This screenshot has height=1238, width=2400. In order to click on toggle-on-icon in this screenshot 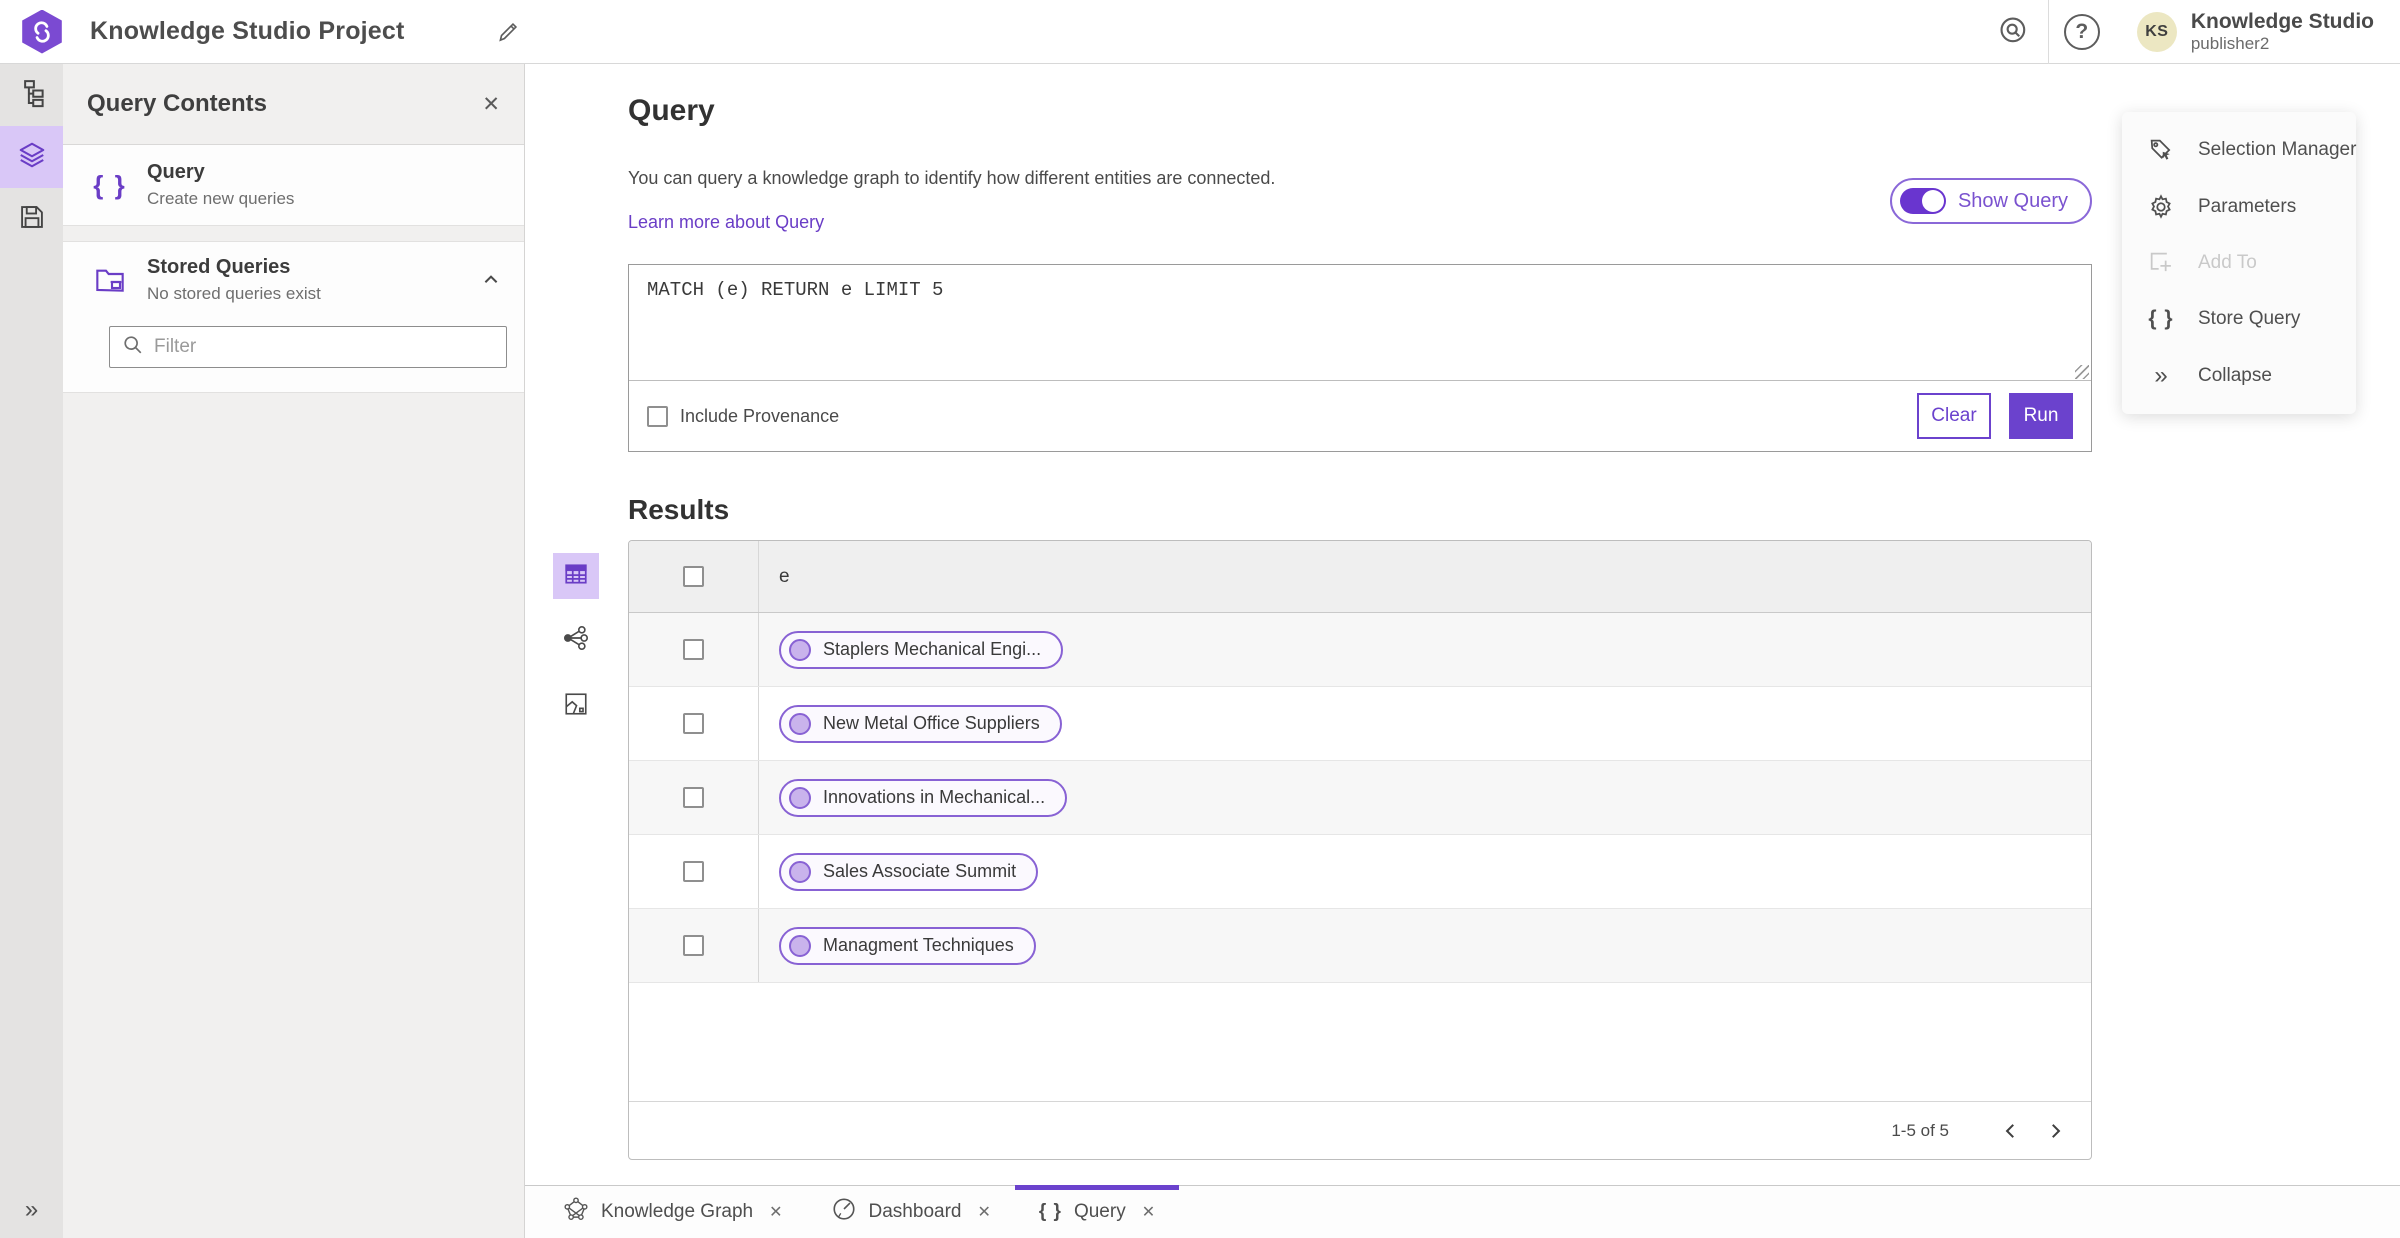, I will do `click(1922, 201)`.